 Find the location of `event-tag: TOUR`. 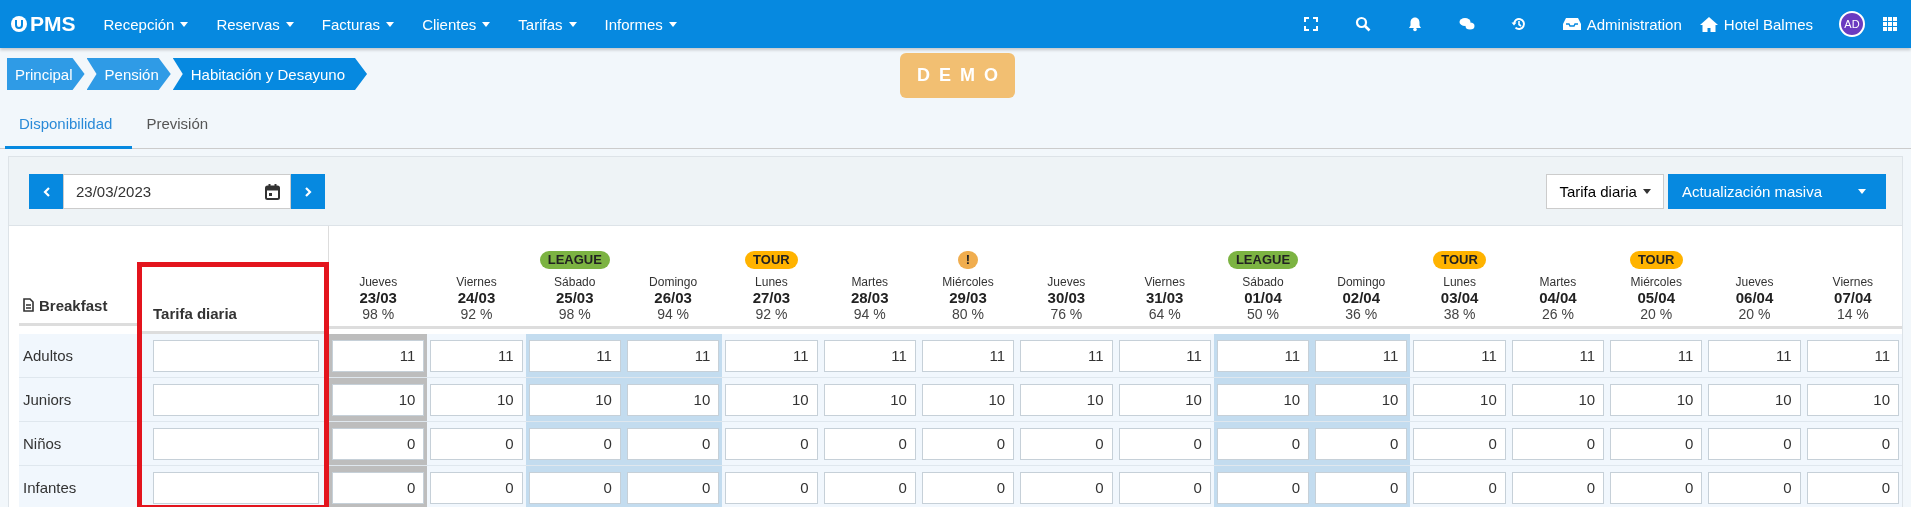

event-tag: TOUR is located at coordinates (771, 260).